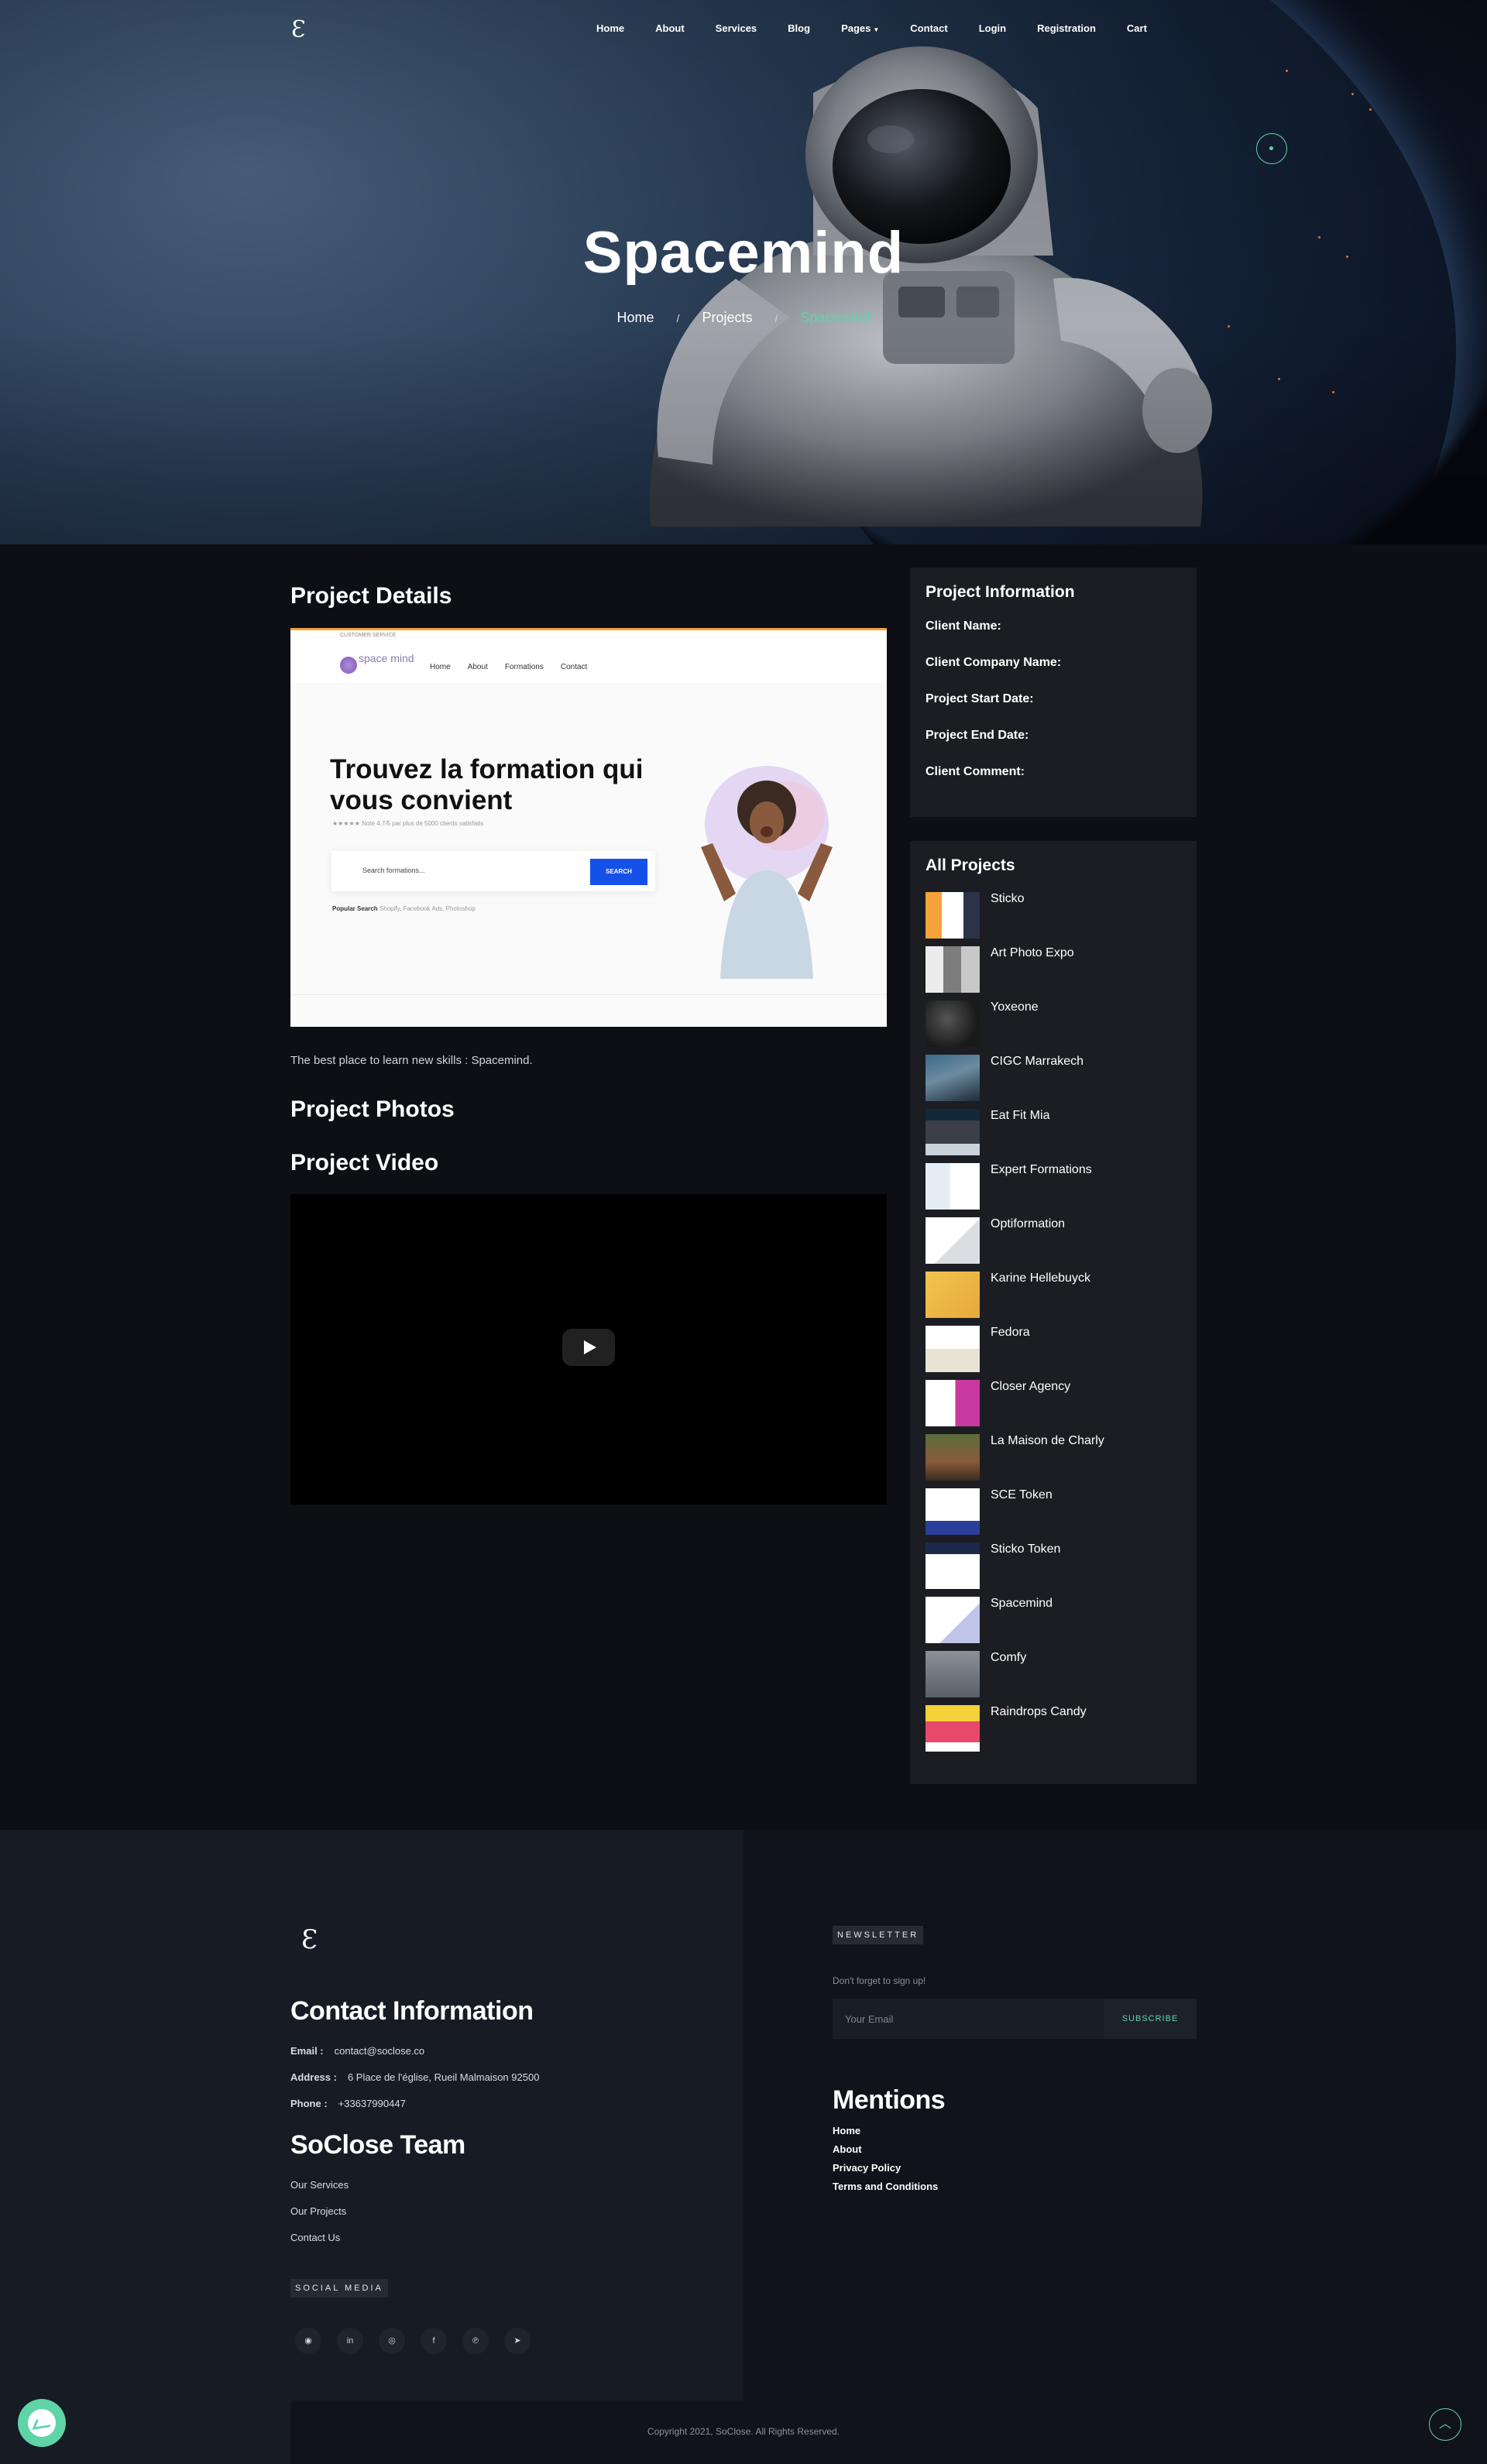  What do you see at coordinates (1058, 1457) in the screenshot?
I see `project-list-item: La Maison de Charly` at bounding box center [1058, 1457].